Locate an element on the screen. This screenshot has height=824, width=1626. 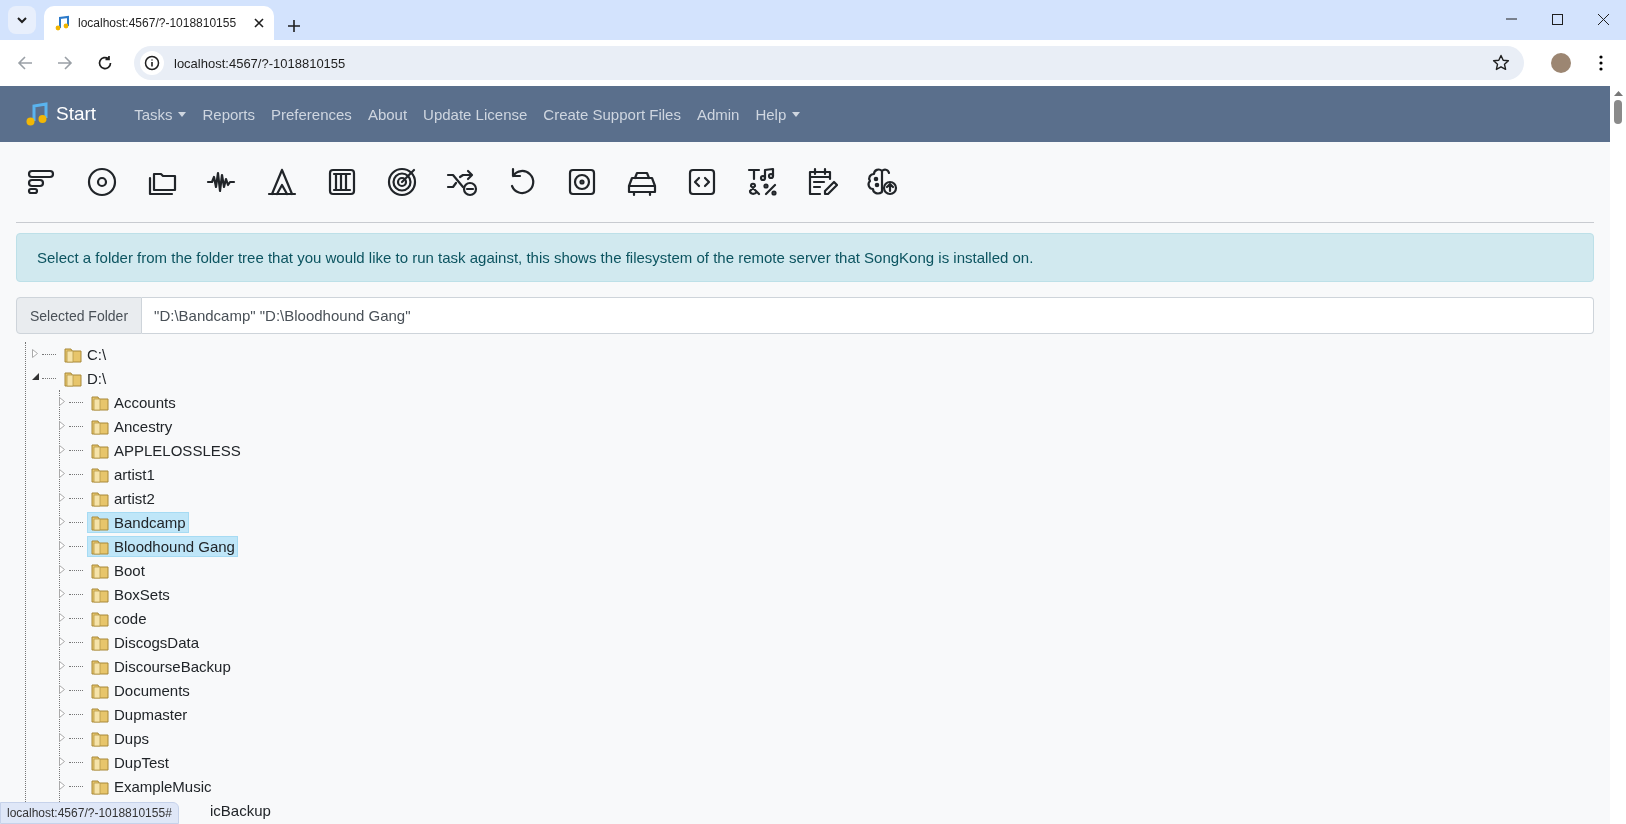
disc-button is located at coordinates (102, 182).